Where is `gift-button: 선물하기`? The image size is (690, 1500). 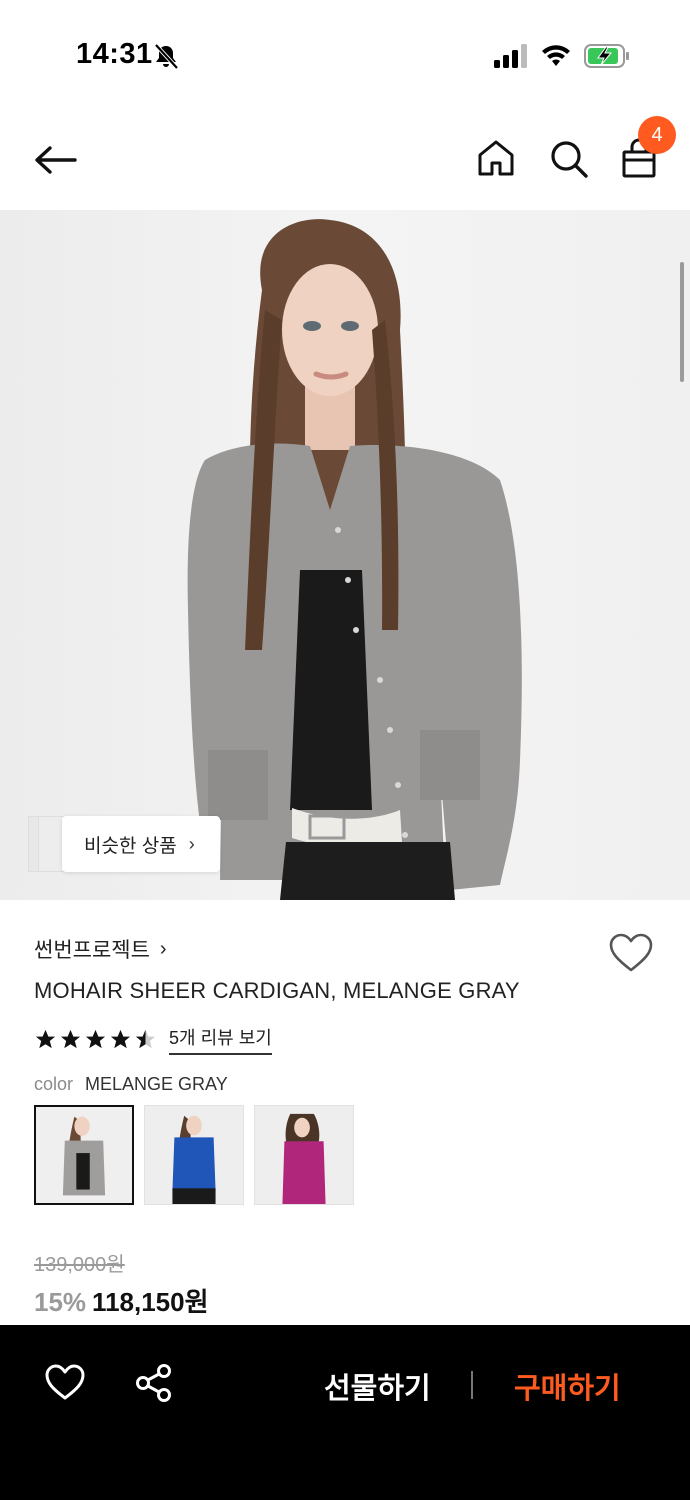
gift-button: 선물하기 is located at coordinates (377, 1386).